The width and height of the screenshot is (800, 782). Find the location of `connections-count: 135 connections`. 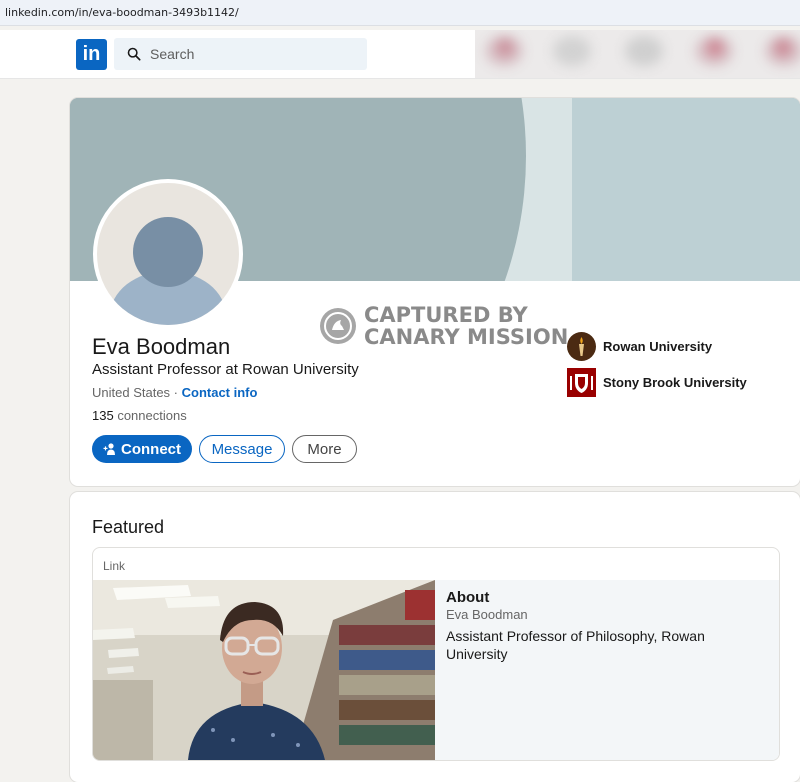

connections-count: 135 connections is located at coordinates (139, 415).